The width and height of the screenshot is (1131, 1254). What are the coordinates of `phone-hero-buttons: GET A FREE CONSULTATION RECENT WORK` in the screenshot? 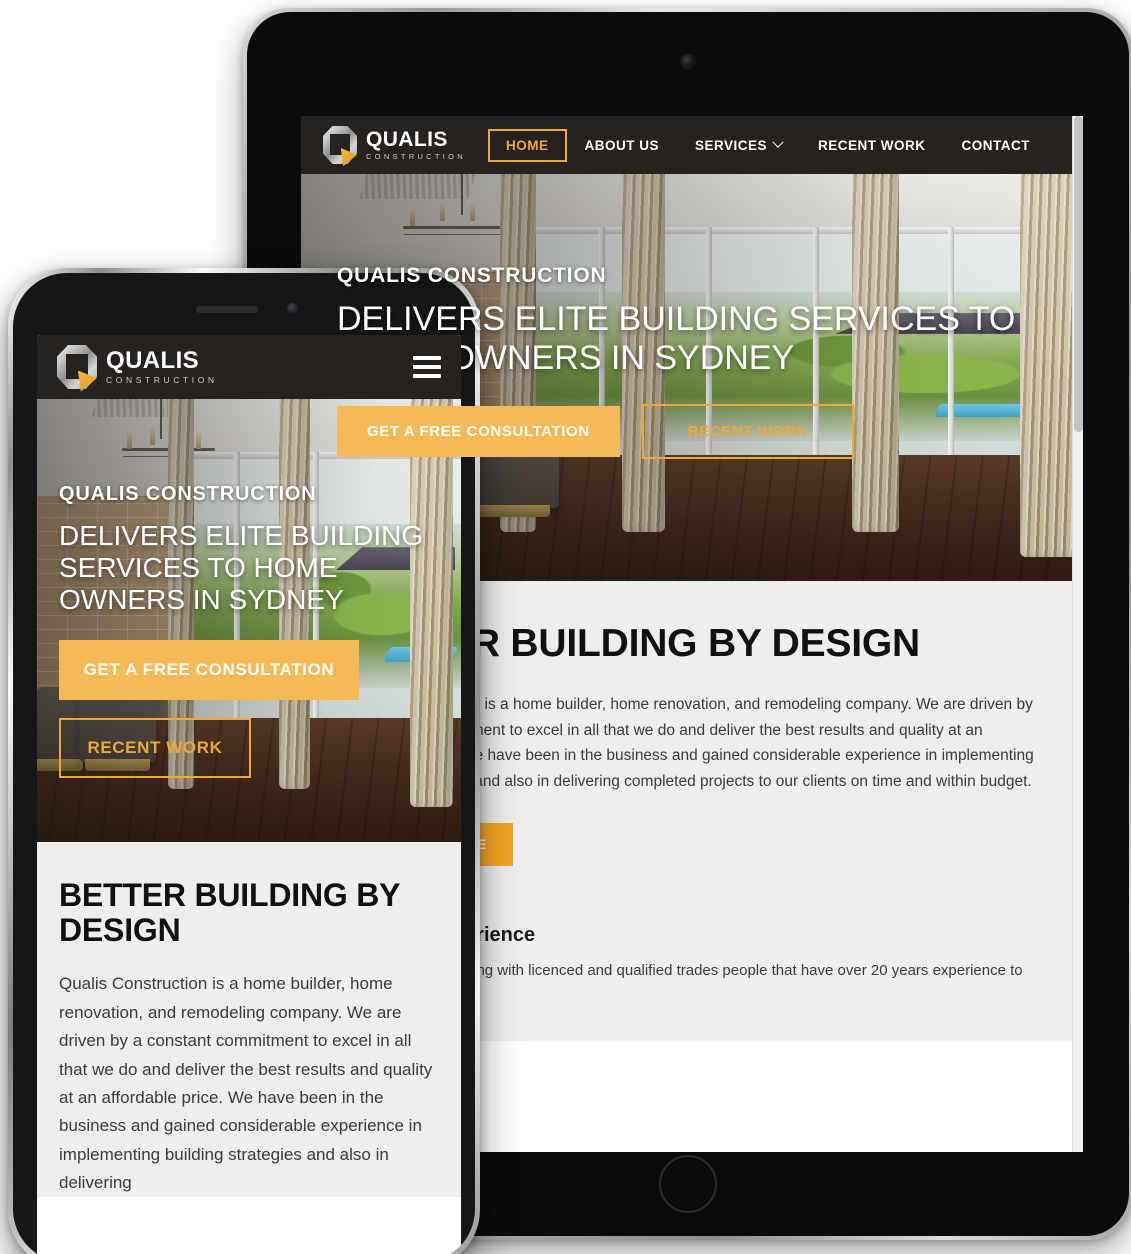 It's located at (251, 708).